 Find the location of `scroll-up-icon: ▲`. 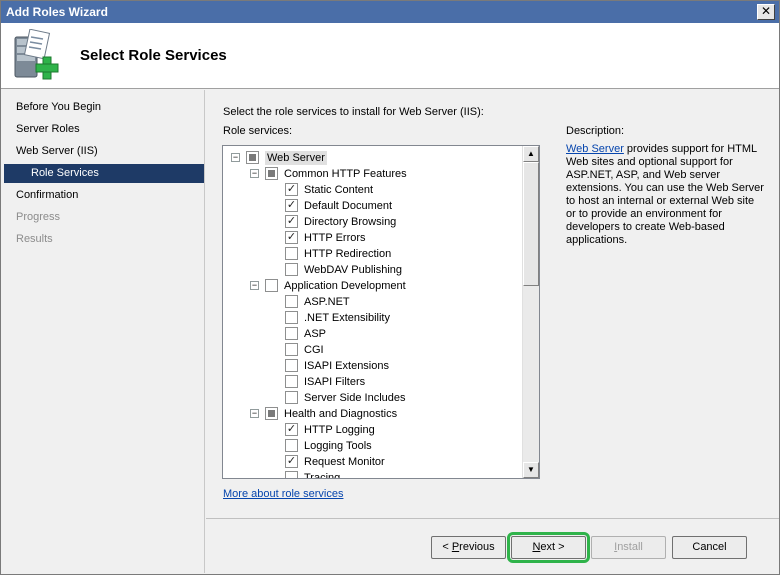

scroll-up-icon: ▲ is located at coordinates (531, 154).